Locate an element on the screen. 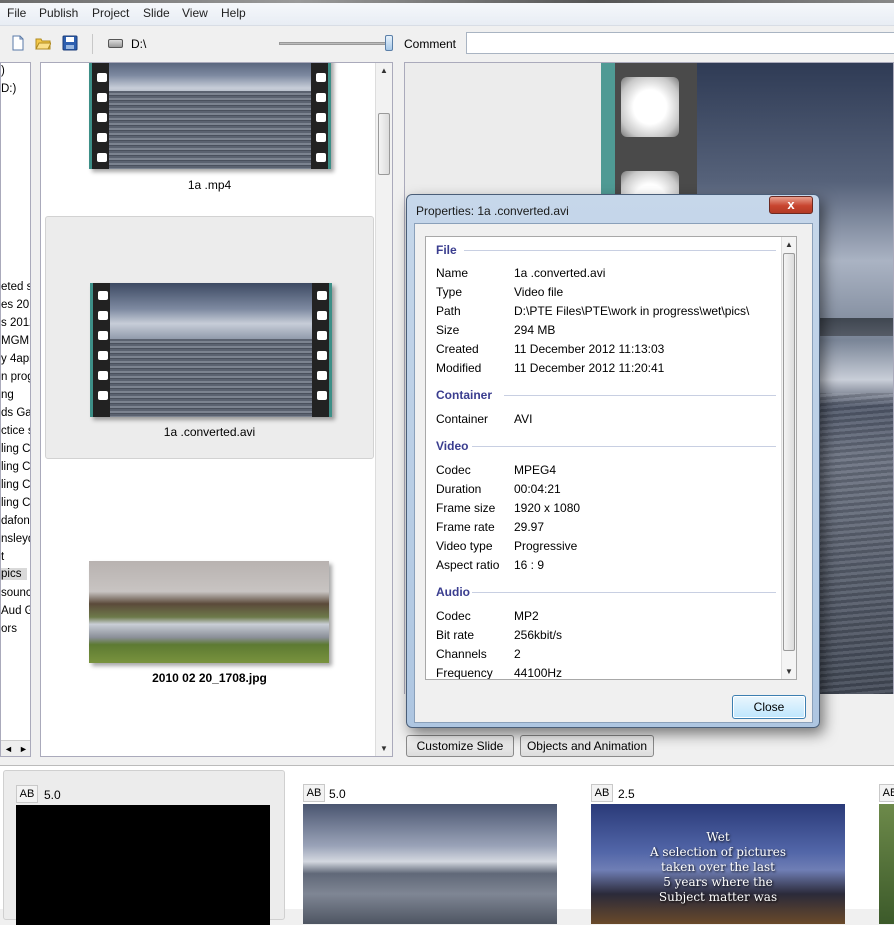 This screenshot has height=925, width=894. prop-key: Type is located at coordinates (449, 292).